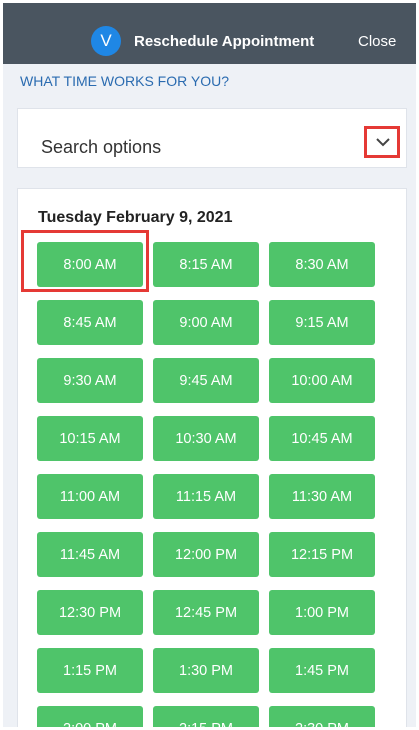 The width and height of the screenshot is (419, 730). I want to click on time-slot-button: 9:45 AM, so click(206, 380).